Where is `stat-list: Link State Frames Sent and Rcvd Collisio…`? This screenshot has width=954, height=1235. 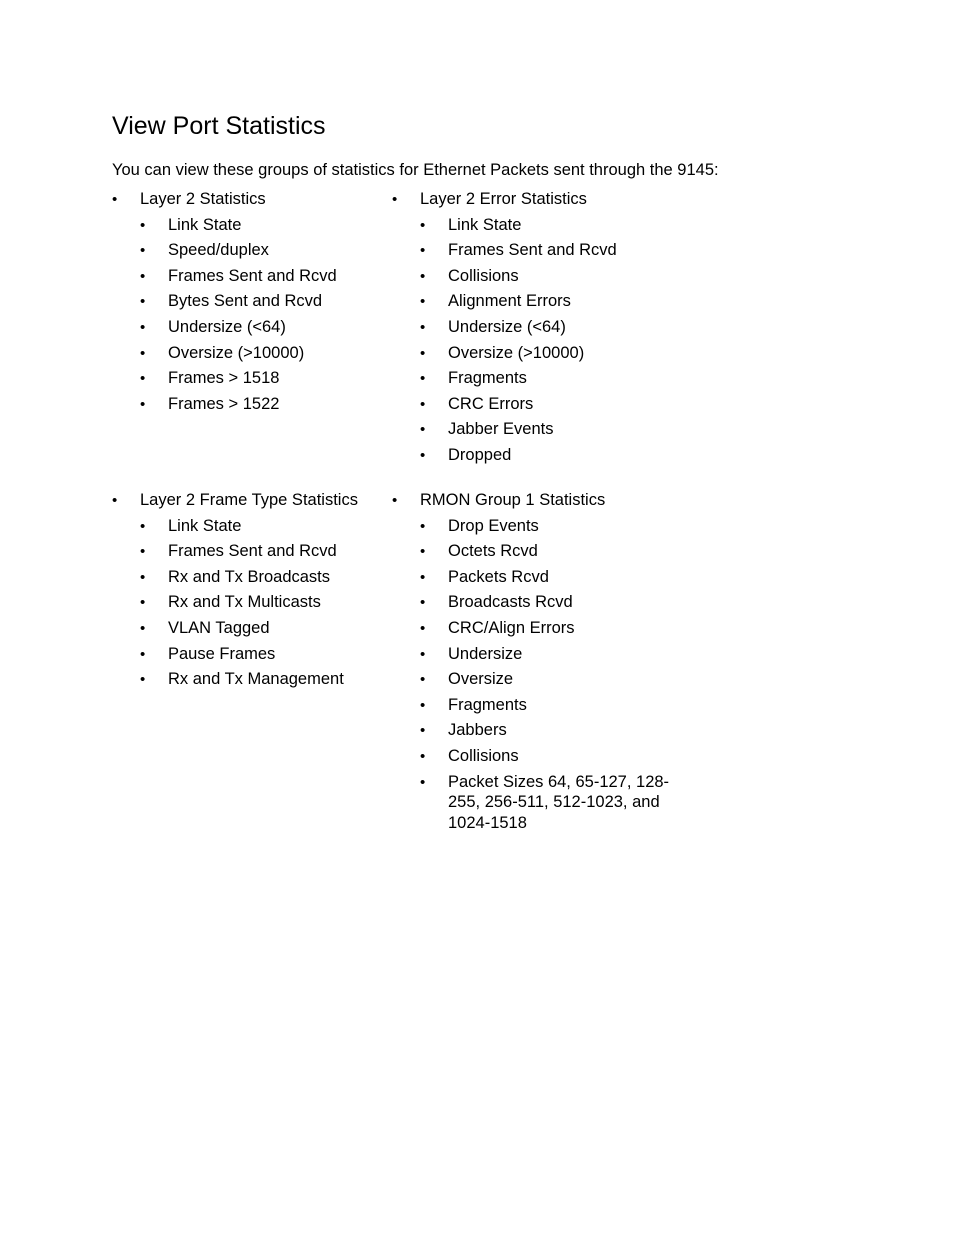
stat-list: Link State Frames Sent and Rcvd Collisio… is located at coordinates (504, 341).